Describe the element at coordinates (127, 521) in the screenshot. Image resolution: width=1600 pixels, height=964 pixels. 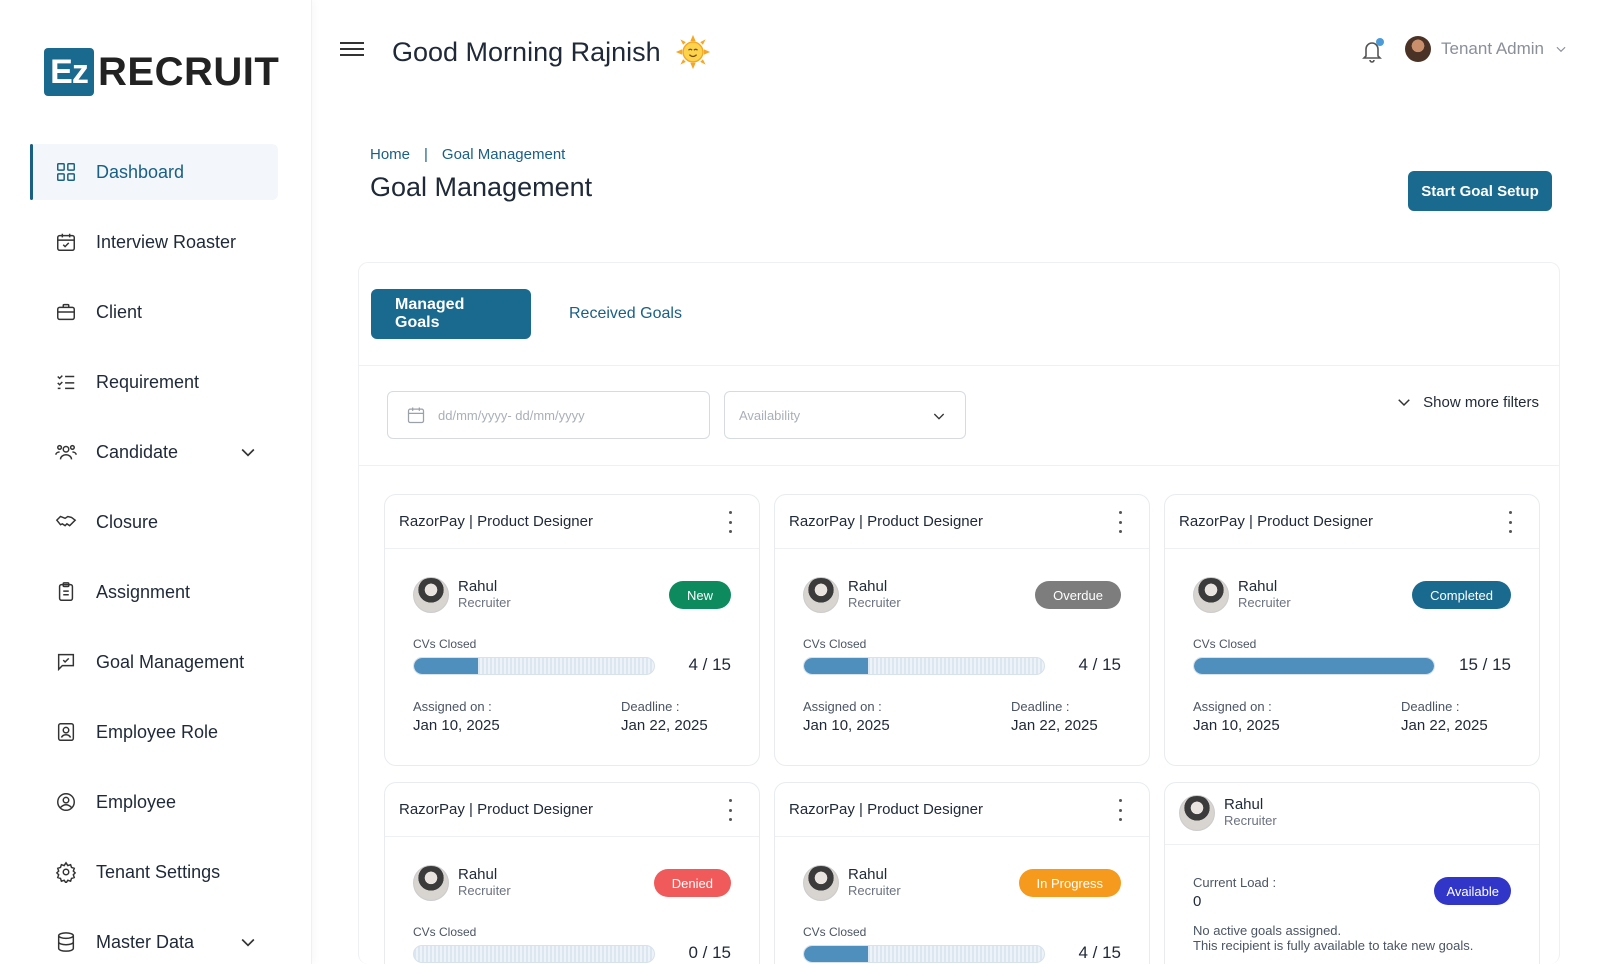
I see `sidebar-item-label: Closure` at that location.